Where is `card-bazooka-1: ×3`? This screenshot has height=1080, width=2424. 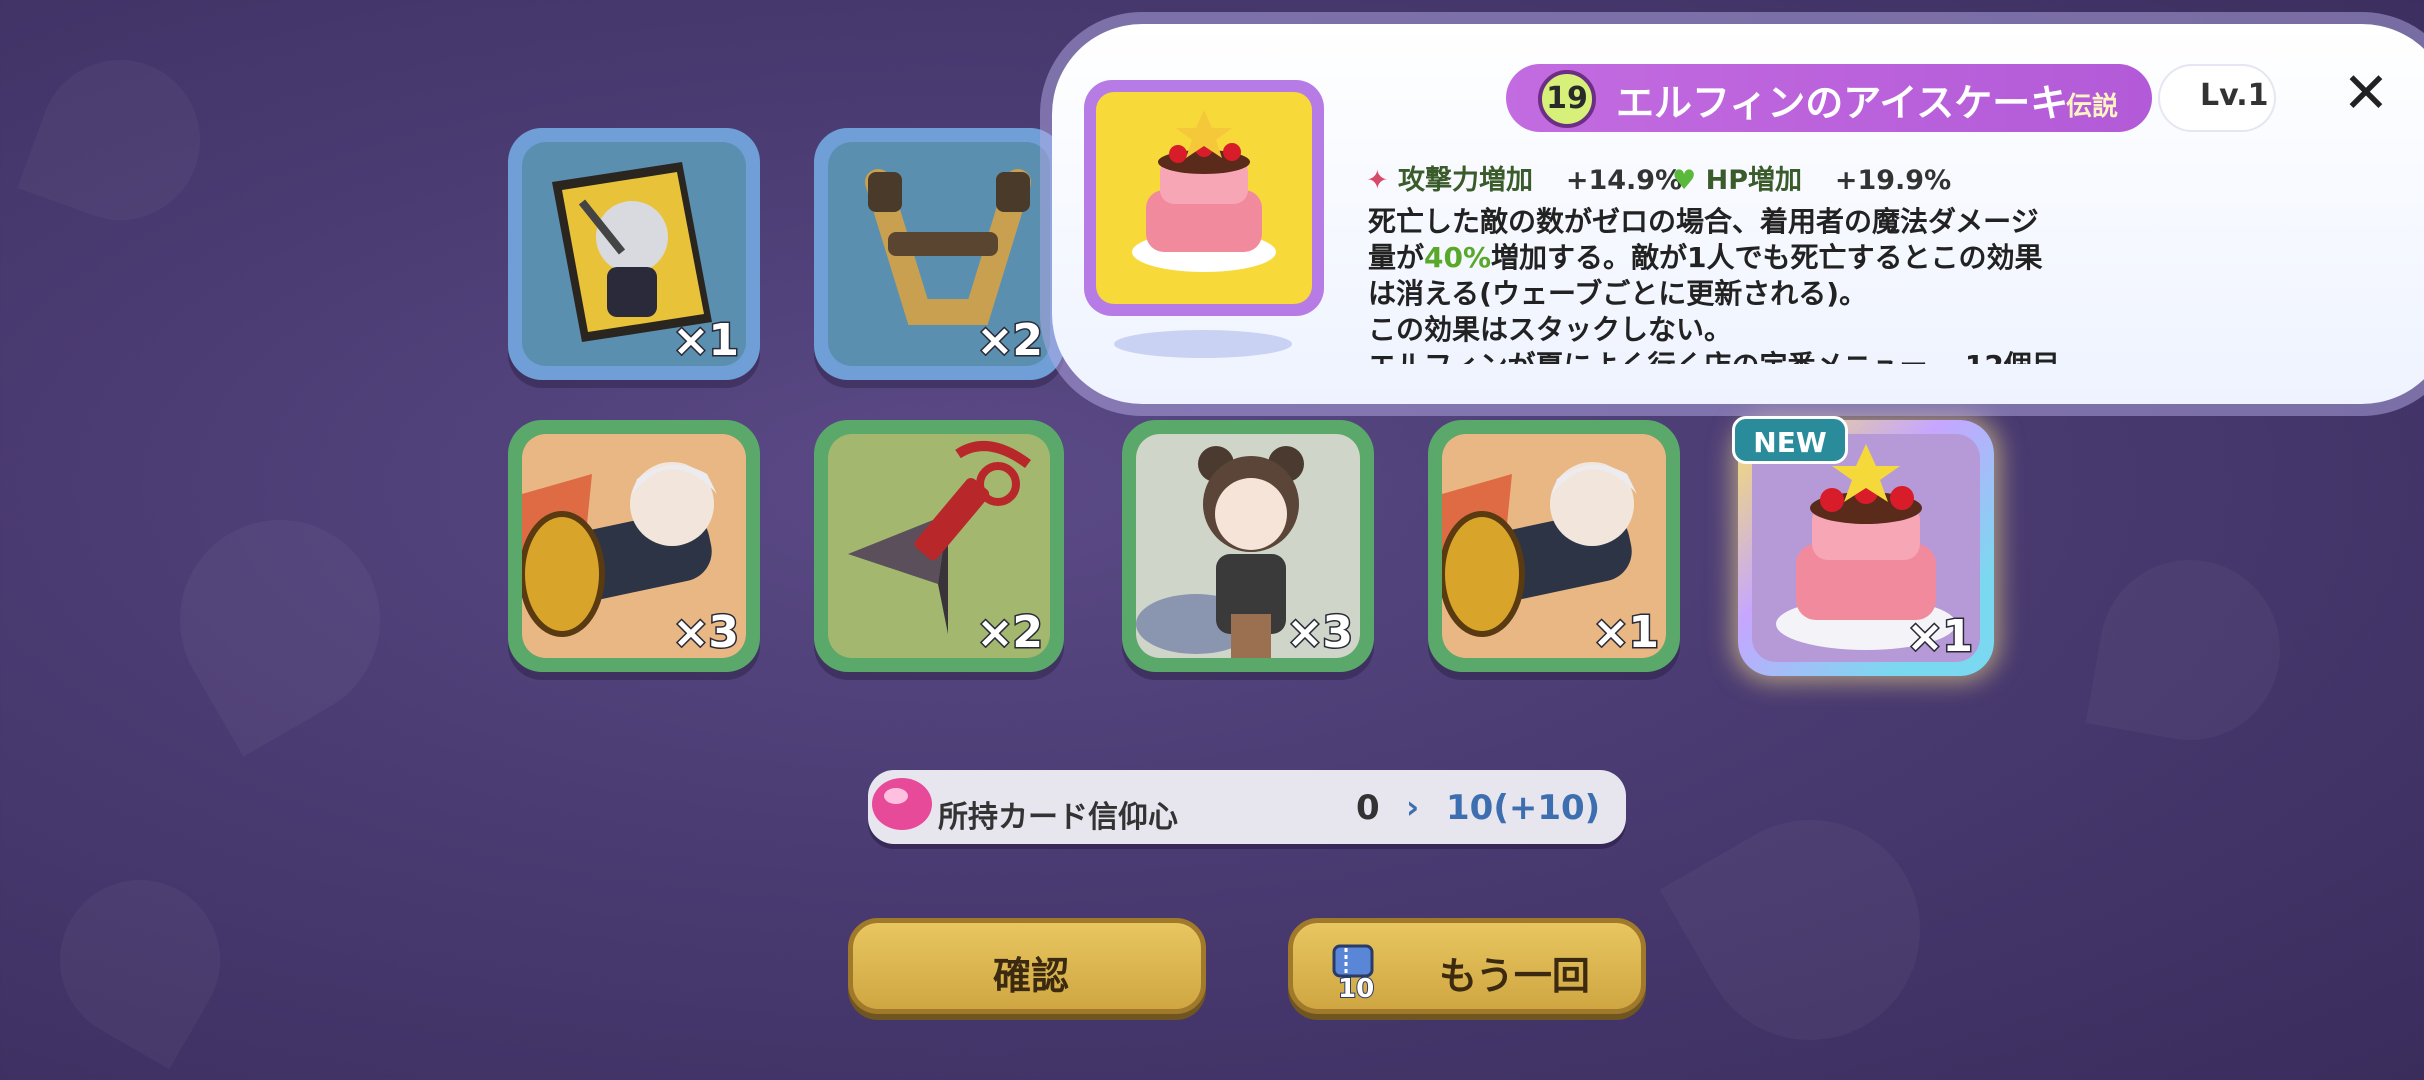
card-bazooka-1: ×3 is located at coordinates (634, 546).